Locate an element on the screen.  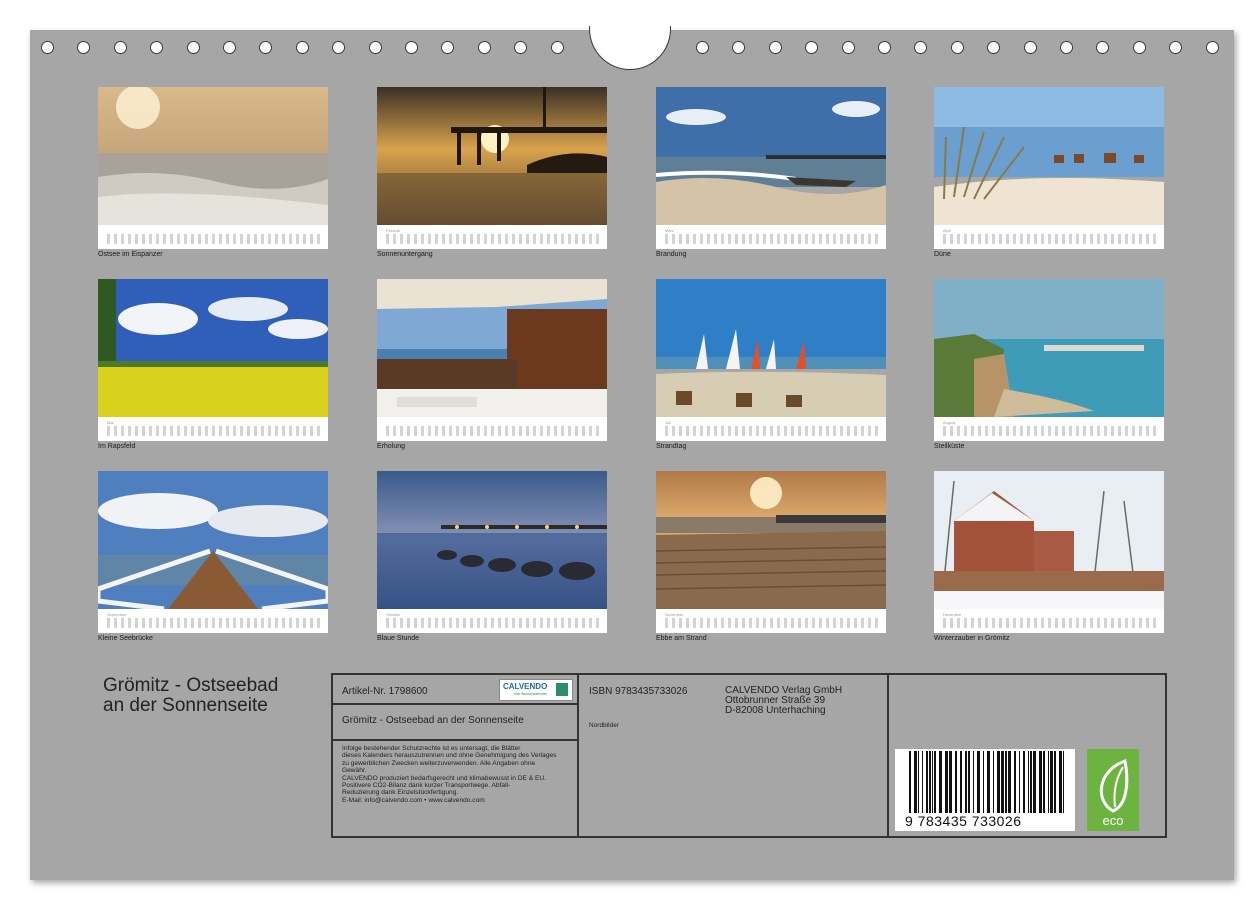
legal-line: Reduzierung dank Einzelstückfertigung. is located at coordinates (400, 793).